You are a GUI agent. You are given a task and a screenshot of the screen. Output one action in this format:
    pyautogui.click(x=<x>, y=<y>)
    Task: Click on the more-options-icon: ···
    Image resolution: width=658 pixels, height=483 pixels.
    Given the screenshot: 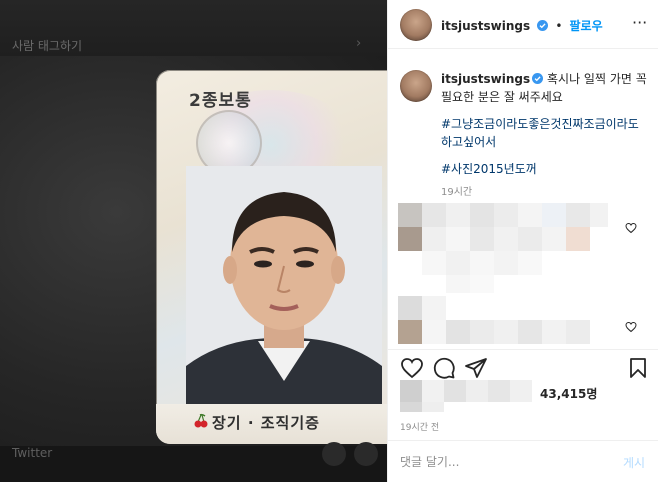 What is the action you would take?
    pyautogui.click(x=639, y=22)
    